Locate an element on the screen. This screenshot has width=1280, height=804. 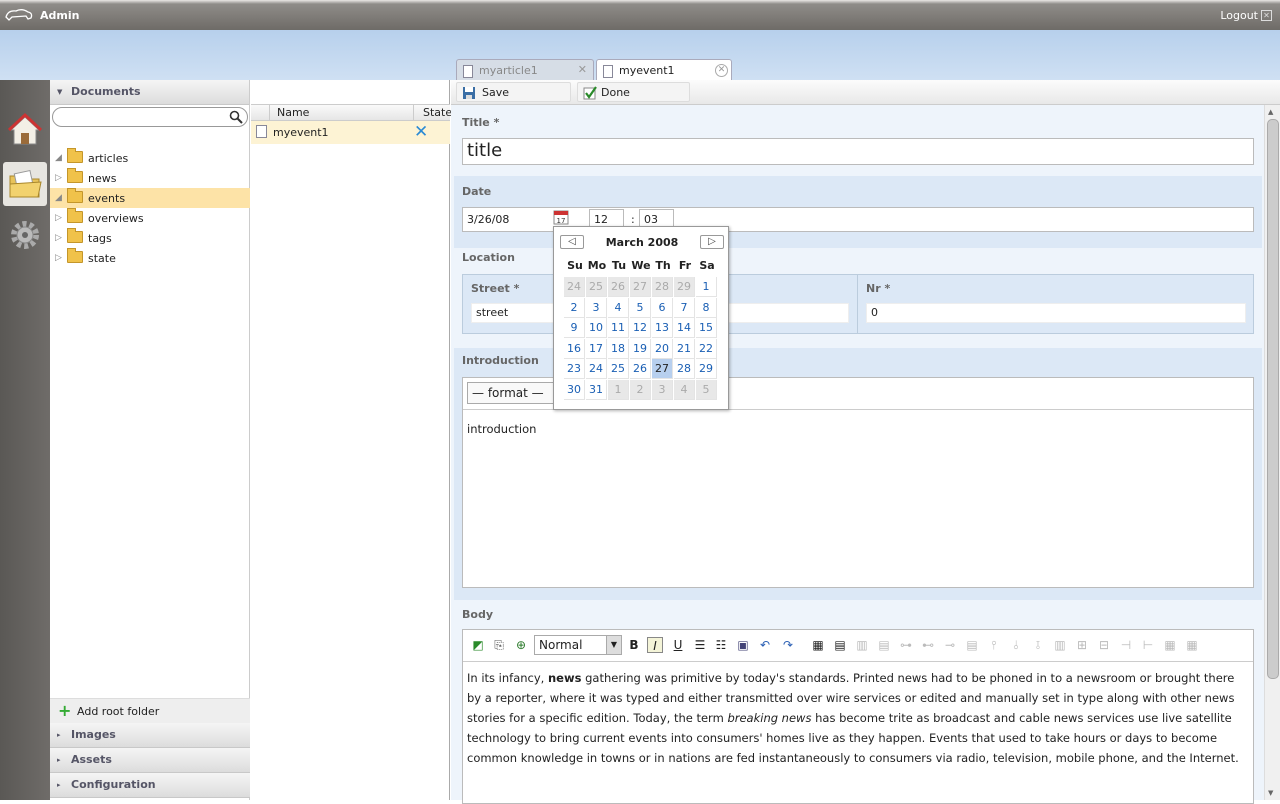
introduction-text: introduction is located at coordinates (857, 429).